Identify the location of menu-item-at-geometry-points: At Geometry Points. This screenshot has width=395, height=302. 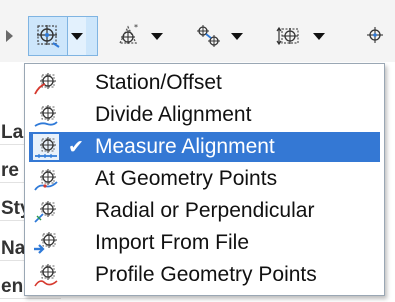
(204, 179).